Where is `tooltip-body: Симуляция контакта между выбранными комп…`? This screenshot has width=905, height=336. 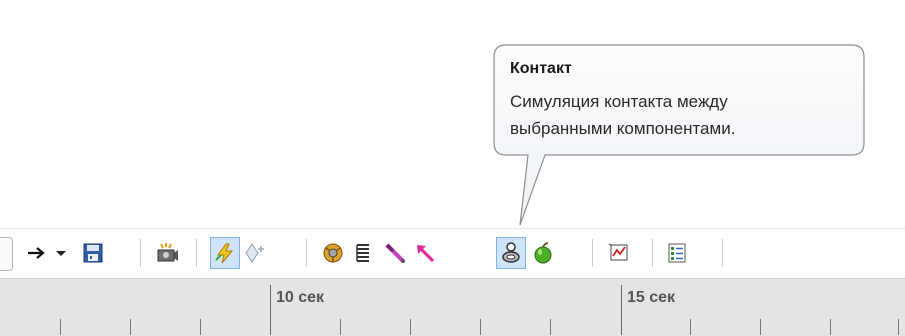
tooltip-body: Симуляция контакта между выбранными комп… is located at coordinates (680, 115).